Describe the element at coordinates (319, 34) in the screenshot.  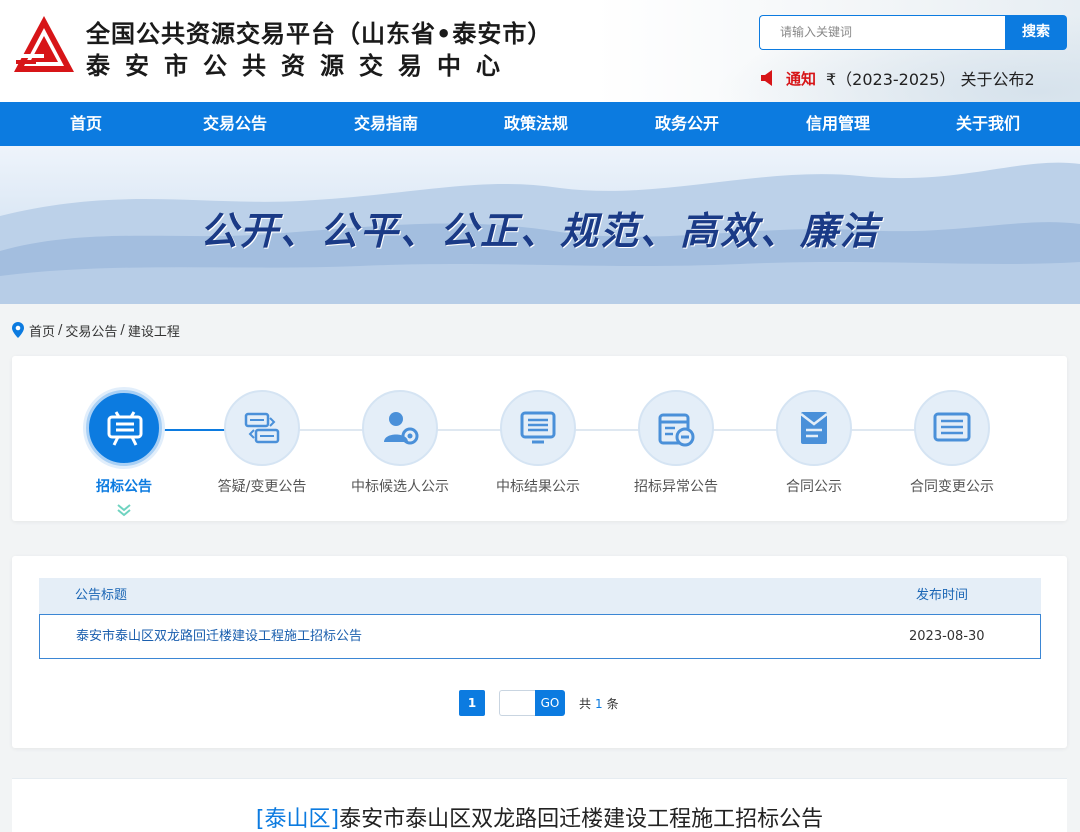
I see `platform-title: 全国公共资源交易平台（山东省•泰安市）` at that location.